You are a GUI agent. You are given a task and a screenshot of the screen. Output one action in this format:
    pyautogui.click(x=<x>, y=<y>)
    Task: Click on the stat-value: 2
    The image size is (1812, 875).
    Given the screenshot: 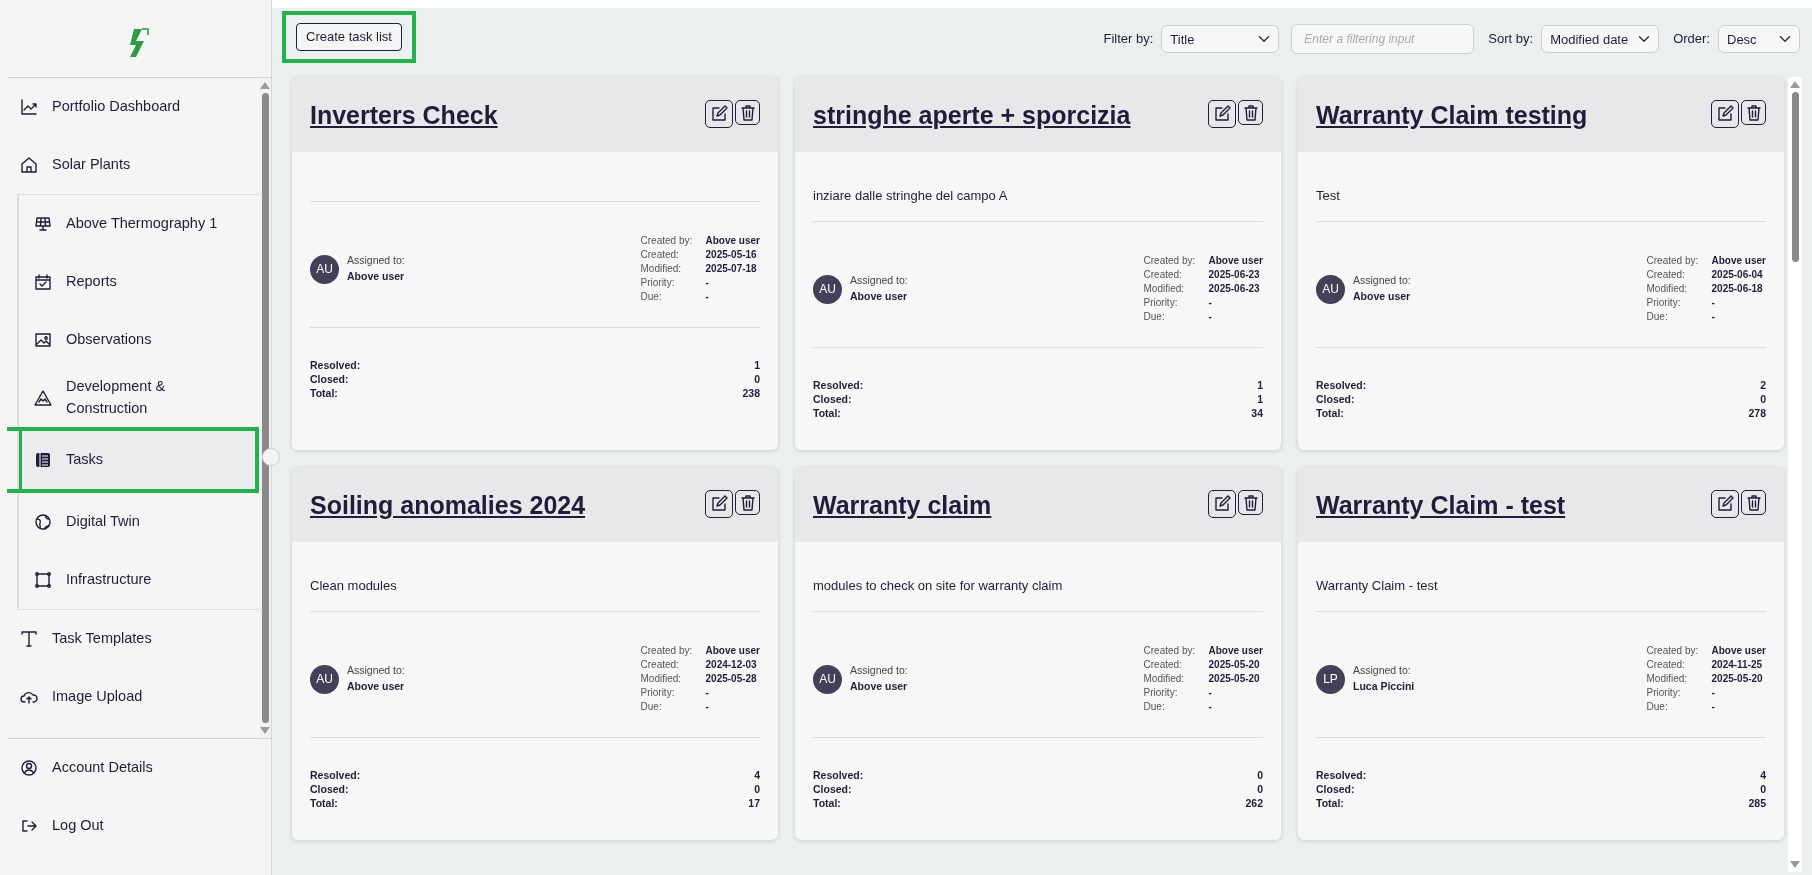 What is the action you would take?
    pyautogui.click(x=1762, y=385)
    